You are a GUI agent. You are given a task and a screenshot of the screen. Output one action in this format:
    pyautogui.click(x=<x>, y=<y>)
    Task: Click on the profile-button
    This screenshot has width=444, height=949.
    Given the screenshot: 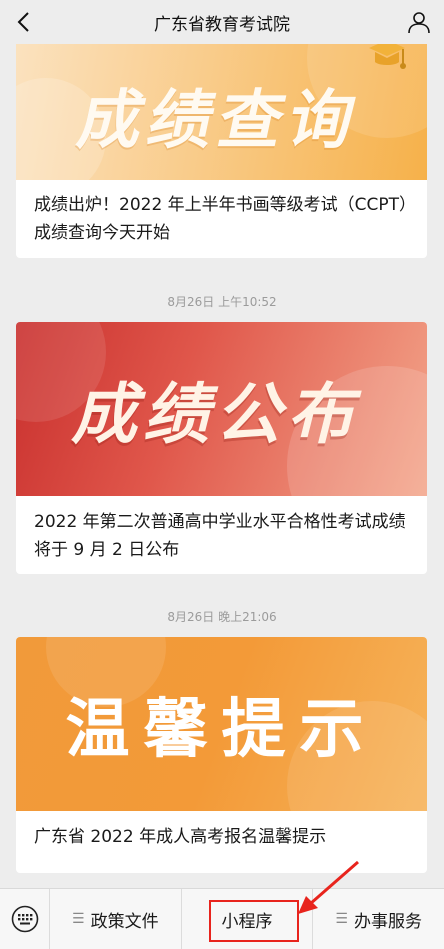 What is the action you would take?
    pyautogui.click(x=419, y=22)
    